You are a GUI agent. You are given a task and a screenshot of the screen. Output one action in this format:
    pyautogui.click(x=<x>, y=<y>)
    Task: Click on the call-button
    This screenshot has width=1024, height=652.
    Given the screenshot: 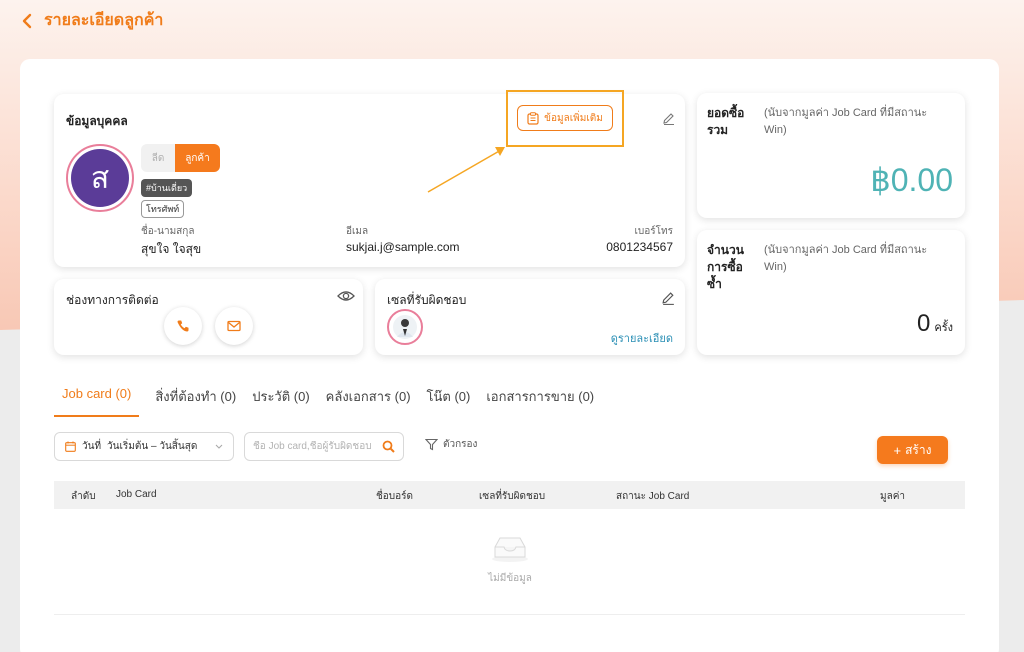 What is the action you would take?
    pyautogui.click(x=183, y=326)
    